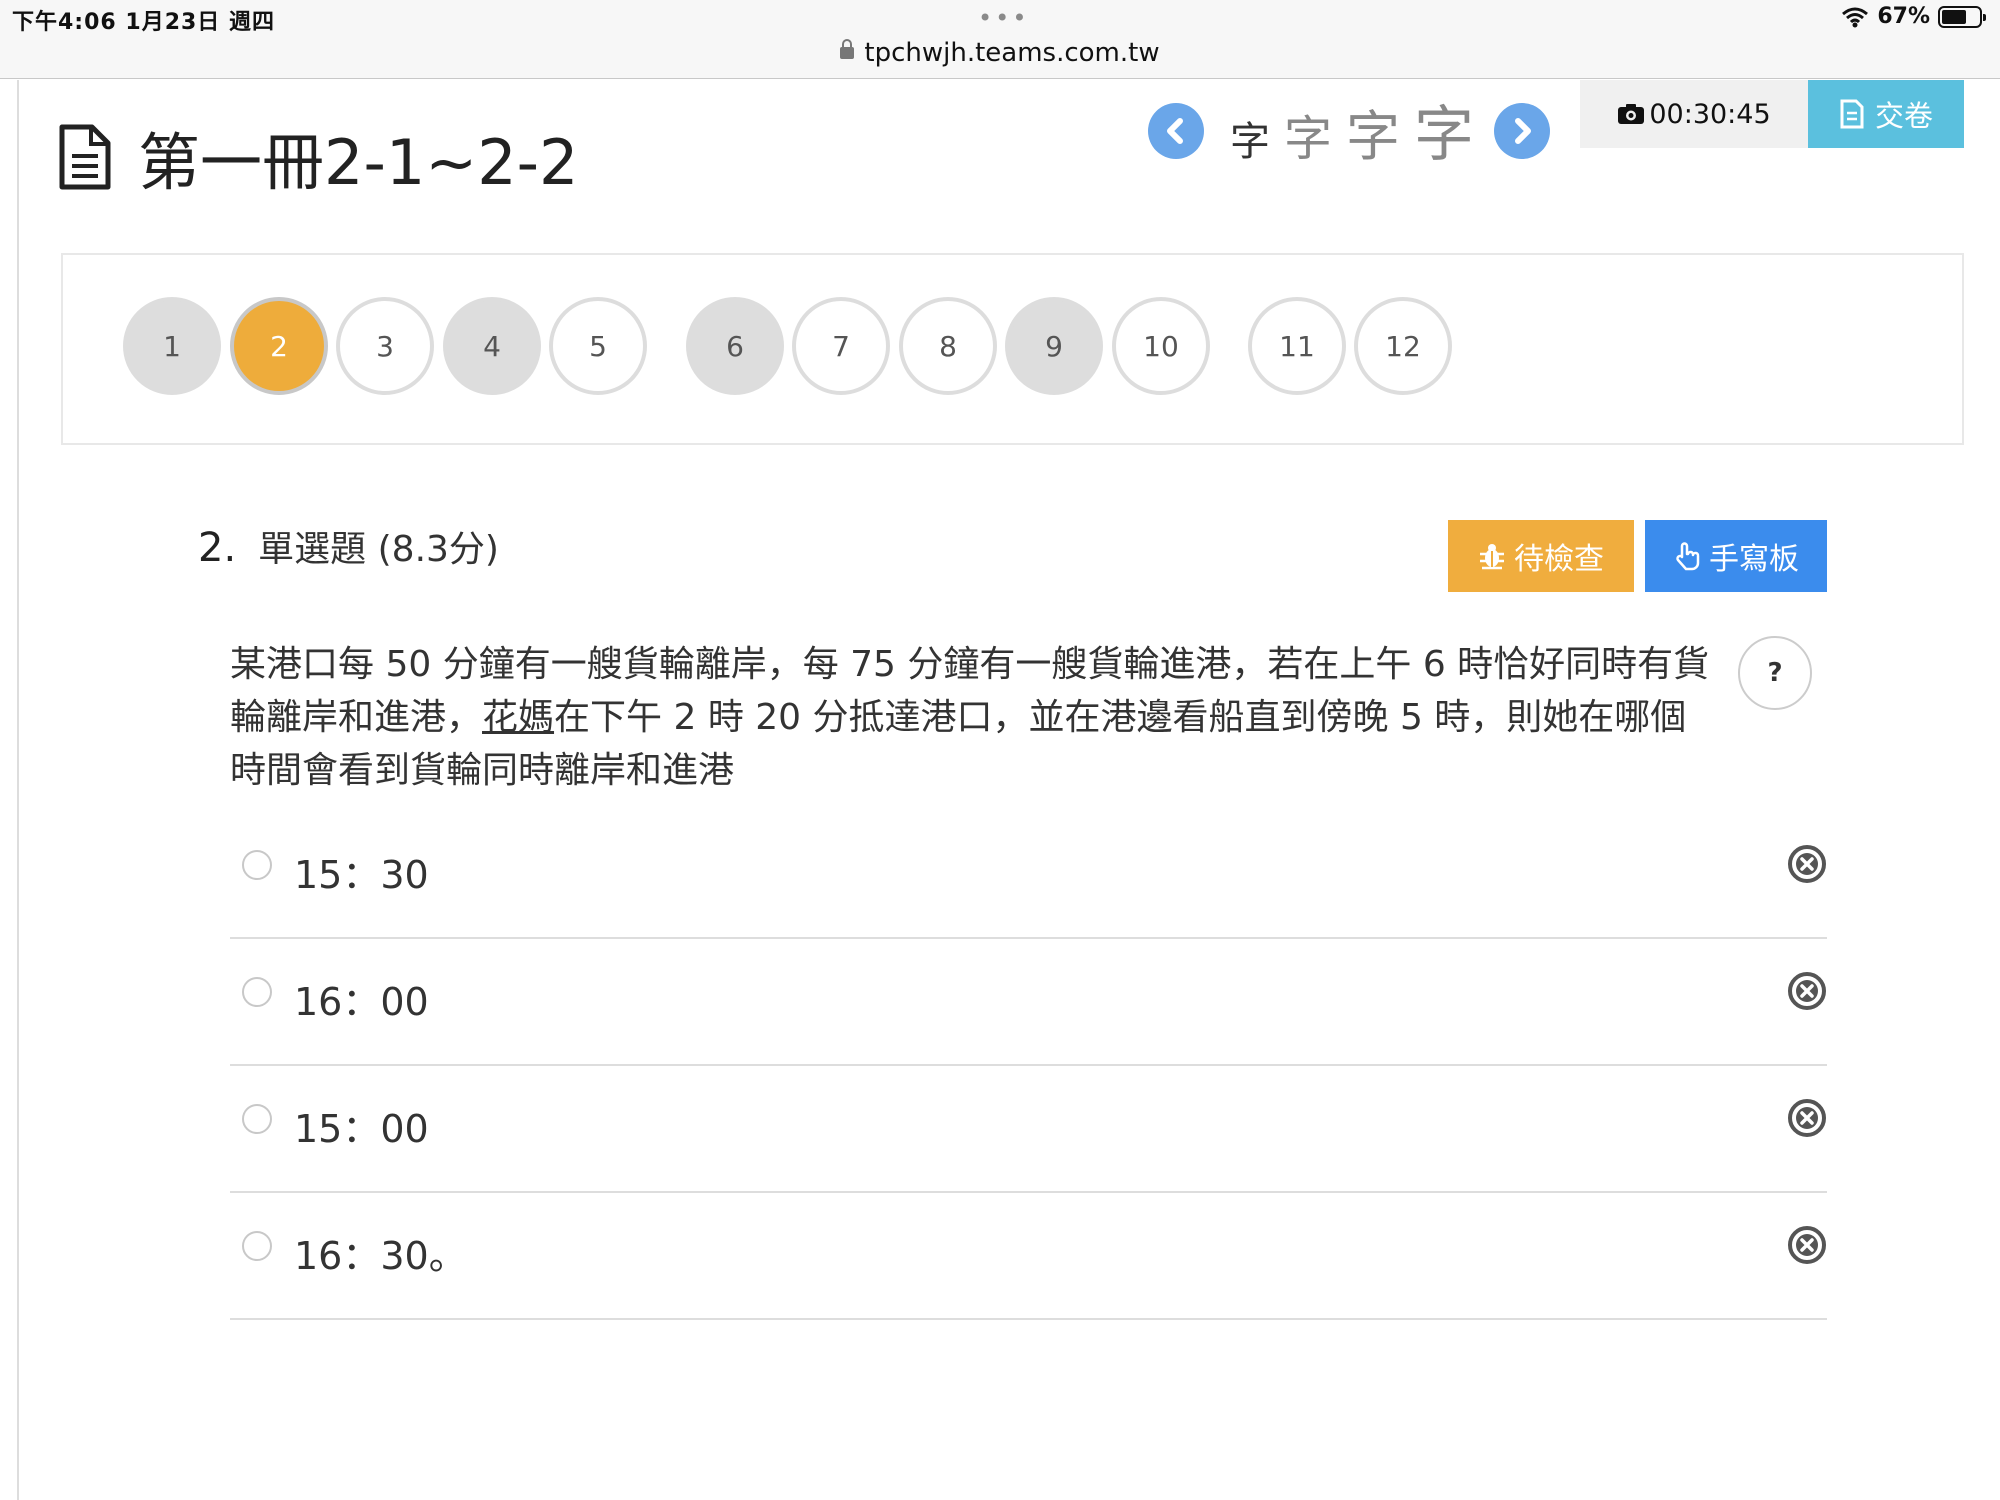 Image resolution: width=2000 pixels, height=1500 pixels. I want to click on question-nav-button: 4, so click(492, 346).